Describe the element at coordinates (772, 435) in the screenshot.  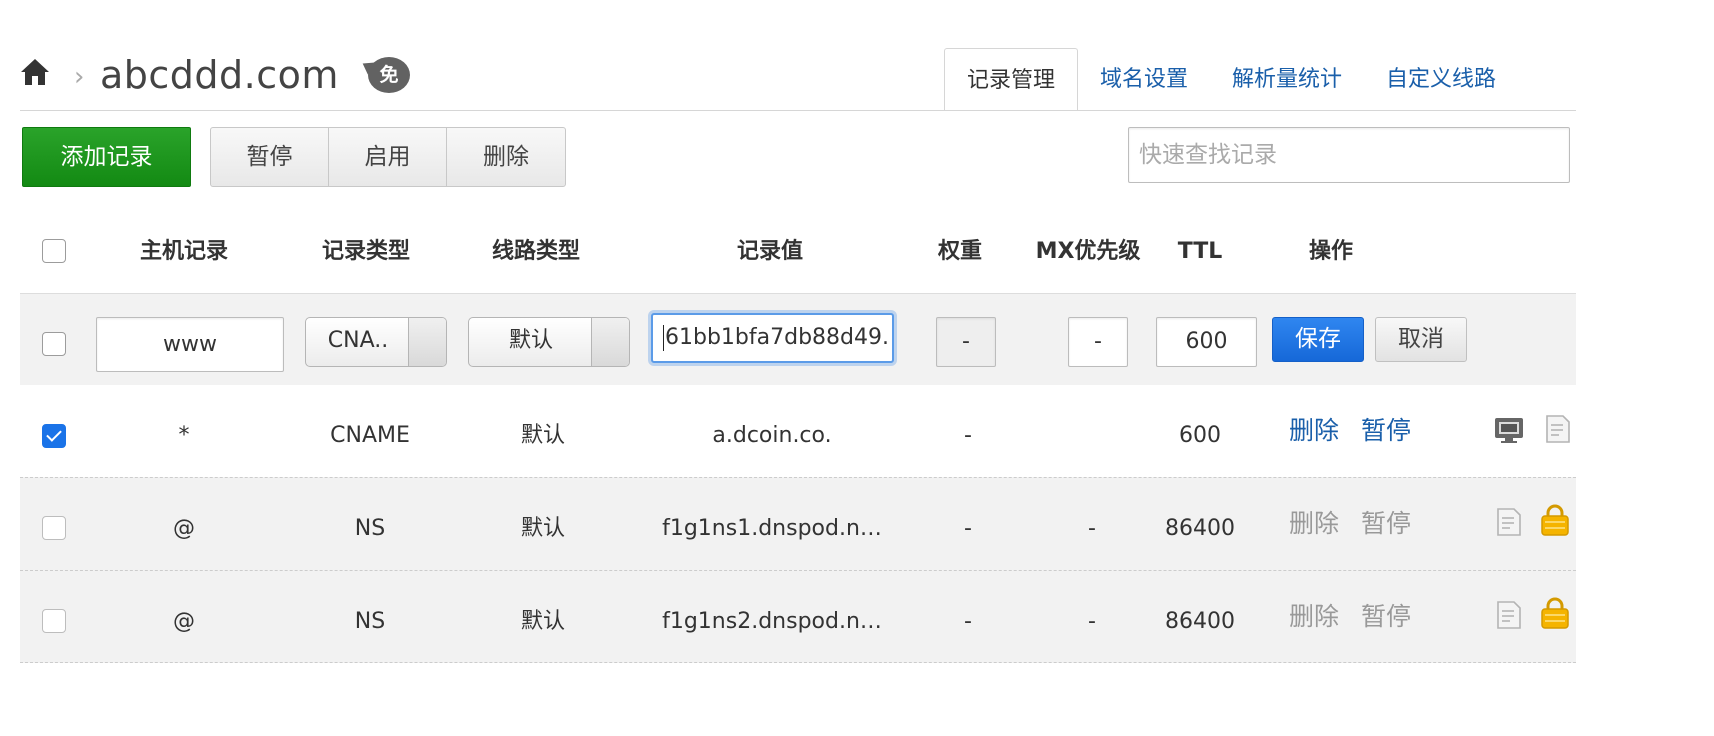
I see `cell-value: a.dcoin.co.` at that location.